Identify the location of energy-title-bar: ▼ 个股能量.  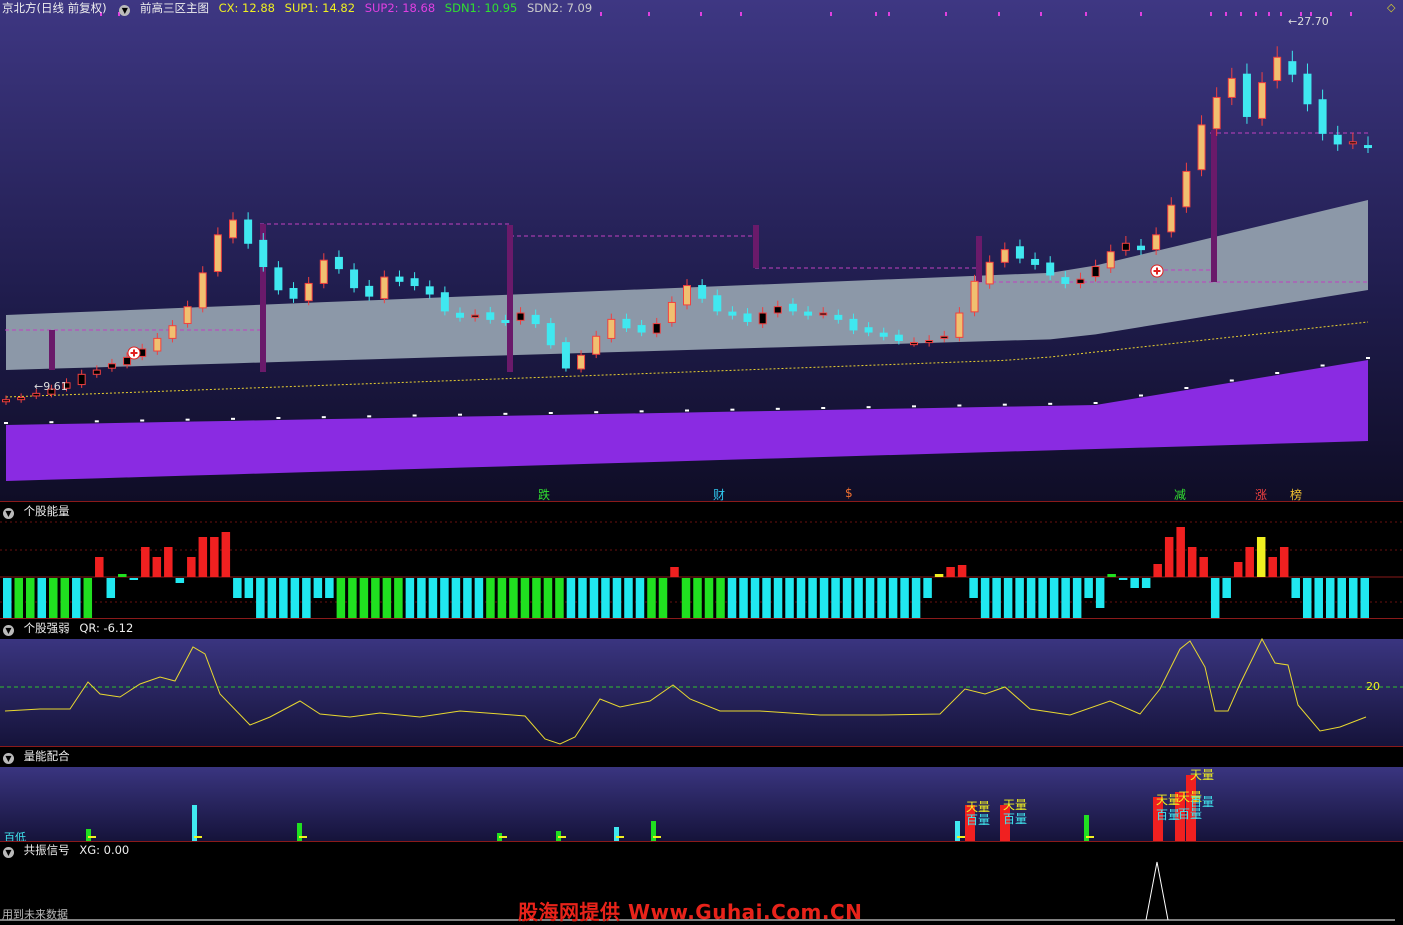
(38, 511).